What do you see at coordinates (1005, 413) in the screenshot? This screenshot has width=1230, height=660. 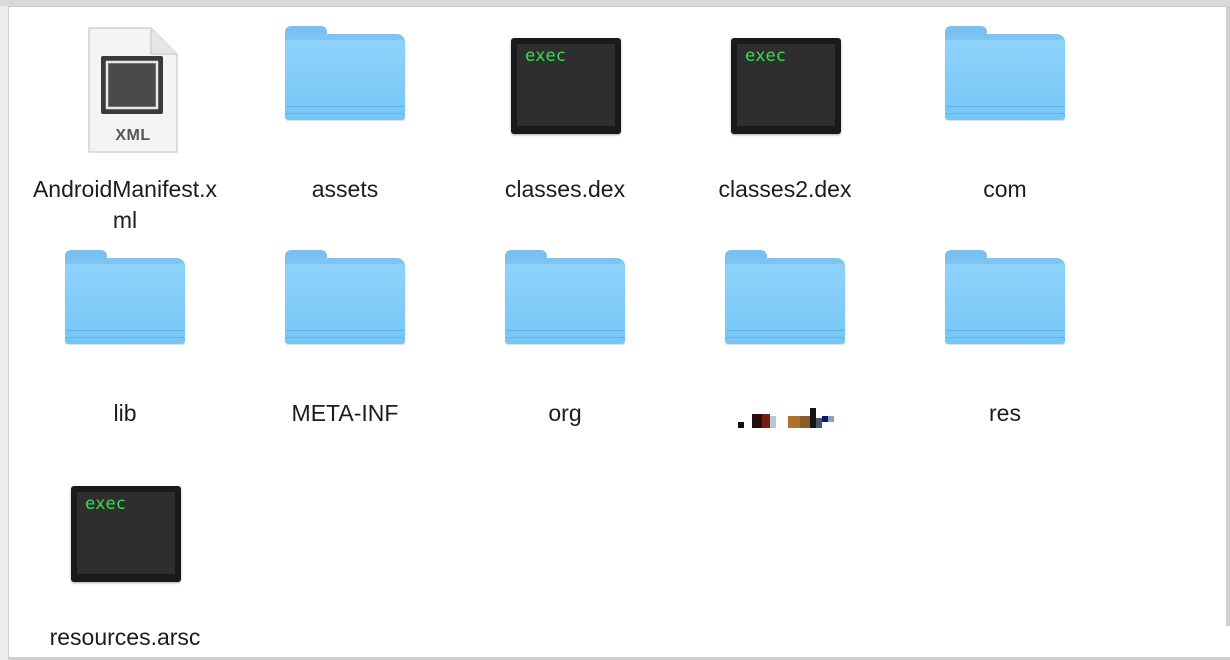 I see `folder-name-label: res` at bounding box center [1005, 413].